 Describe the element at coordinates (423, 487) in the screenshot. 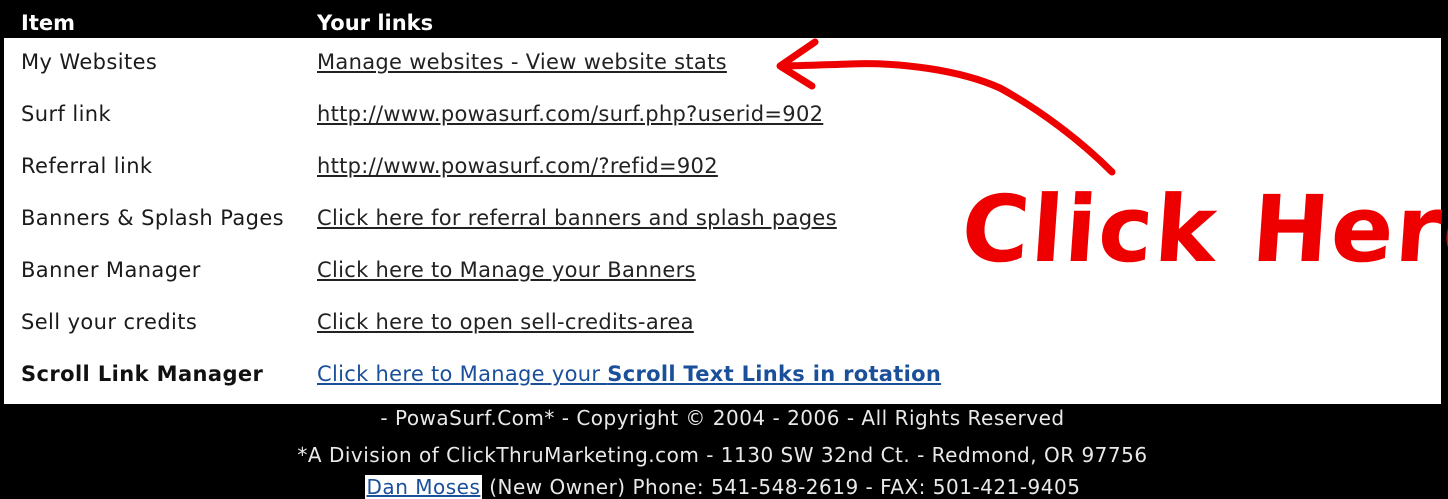

I see `owner-name-link: Dan Moses` at that location.